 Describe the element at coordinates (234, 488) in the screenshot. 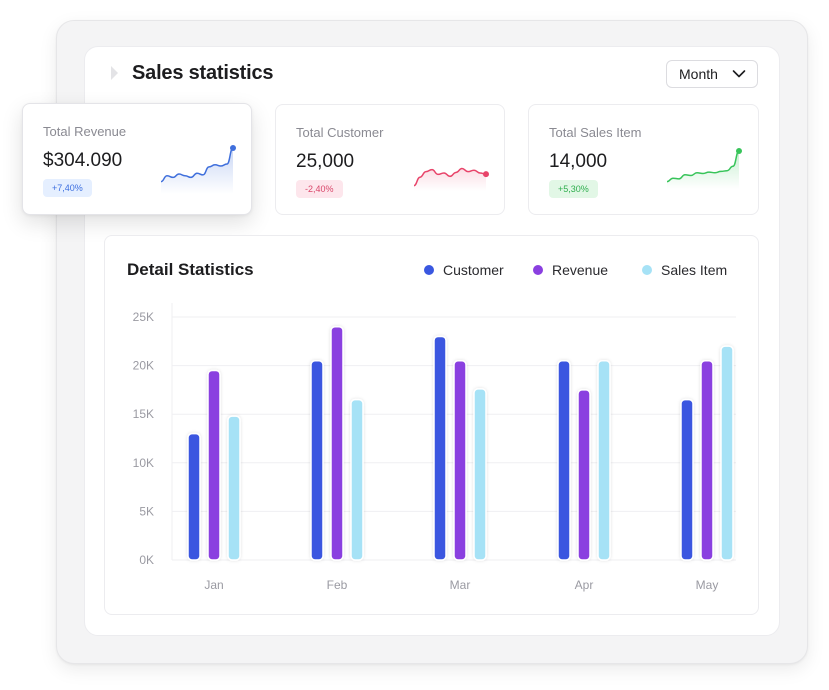

I see `bar-sales-item-jan` at that location.